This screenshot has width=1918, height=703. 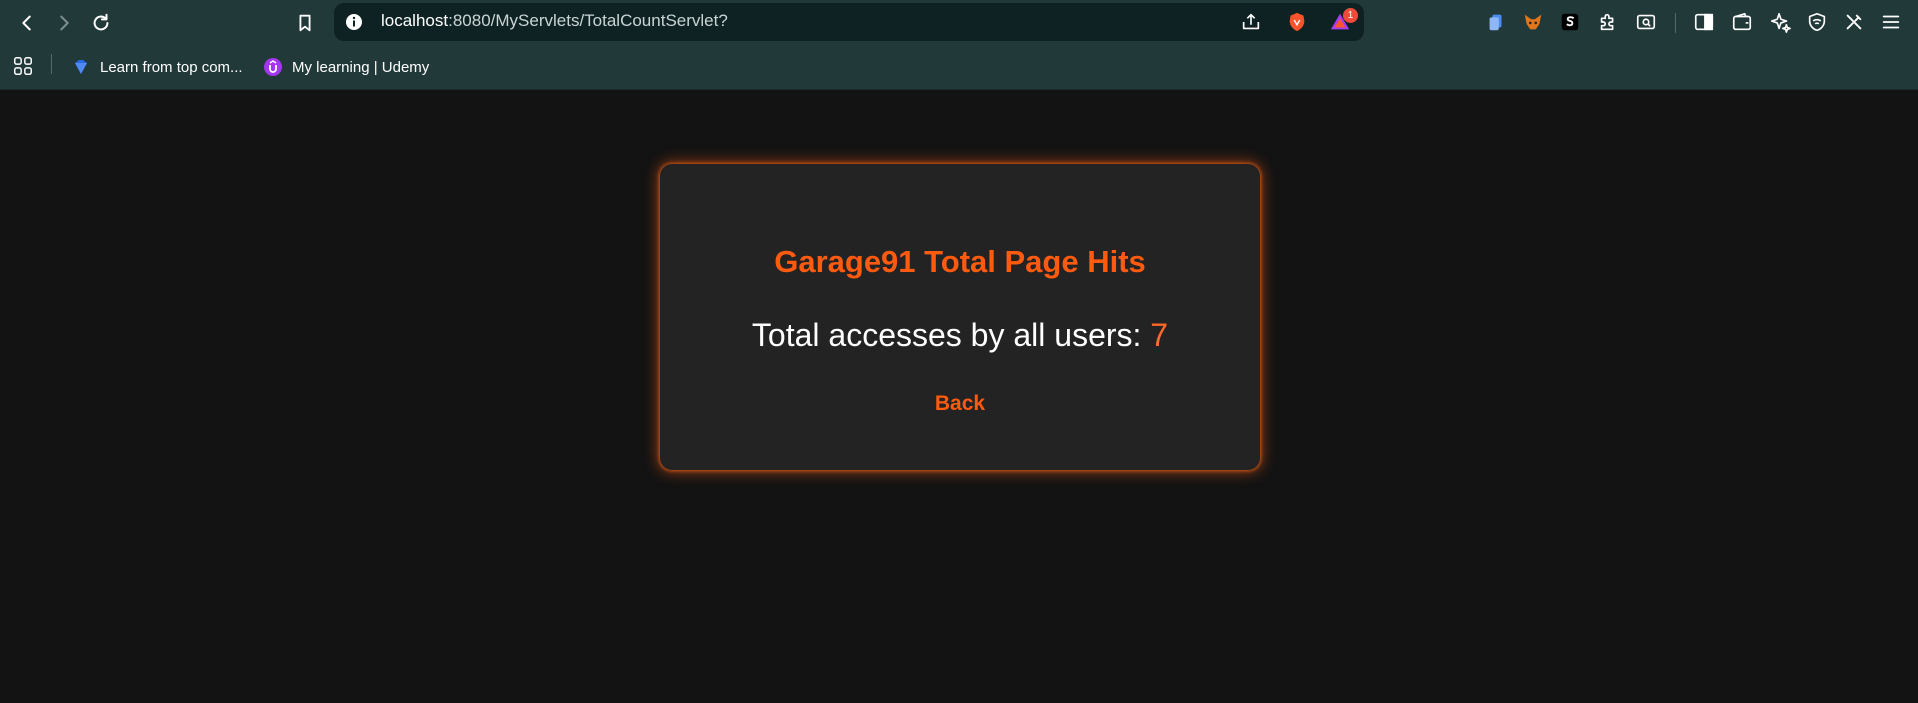 I want to click on back-link: Back, so click(x=960, y=404).